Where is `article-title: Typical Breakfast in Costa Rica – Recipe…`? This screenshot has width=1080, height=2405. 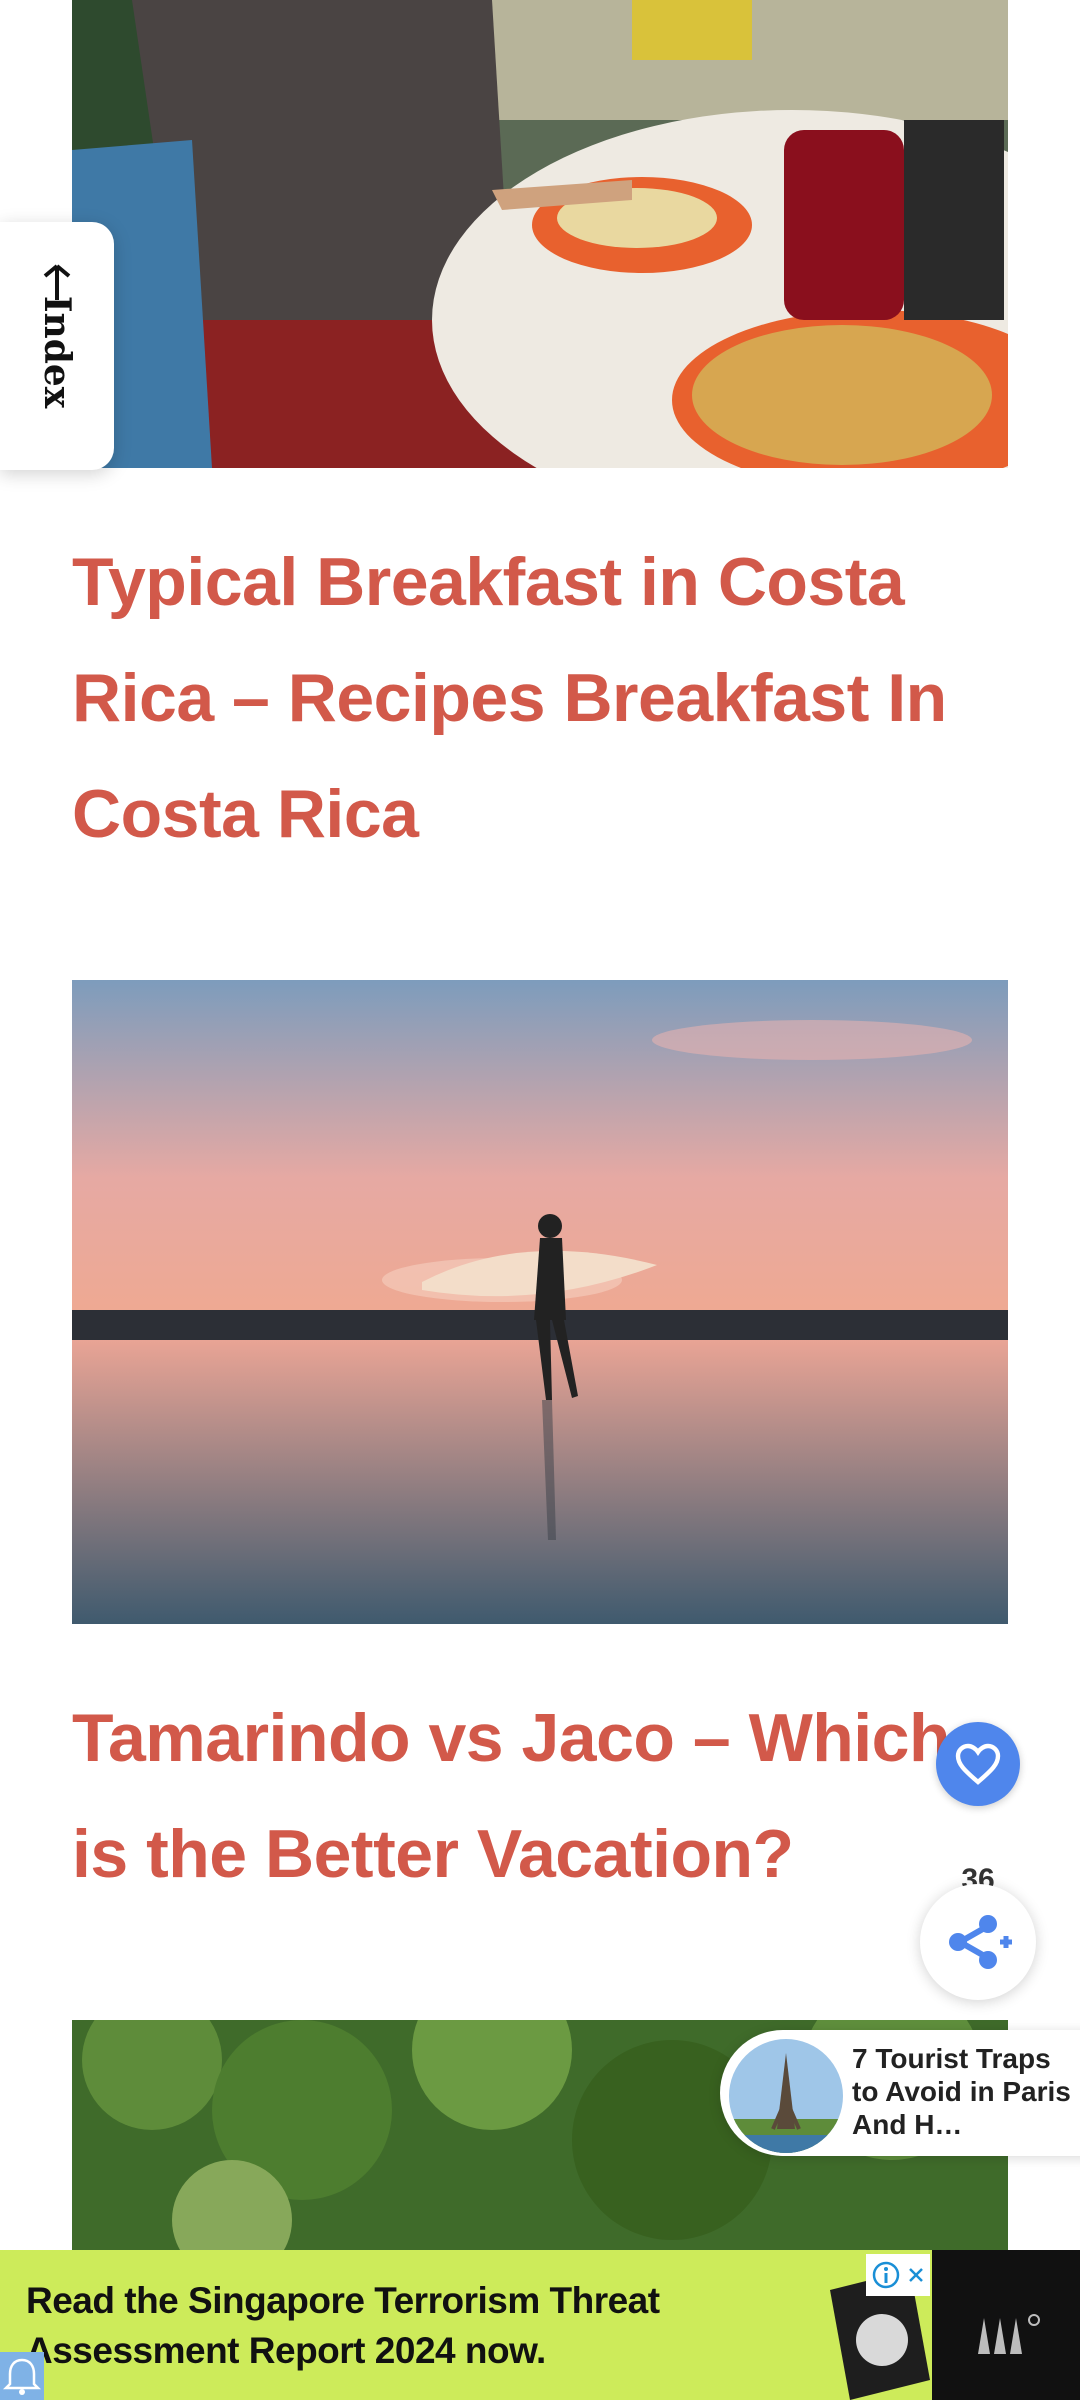 article-title: Typical Breakfast in Costa Rica – Recipe… is located at coordinates (540, 698).